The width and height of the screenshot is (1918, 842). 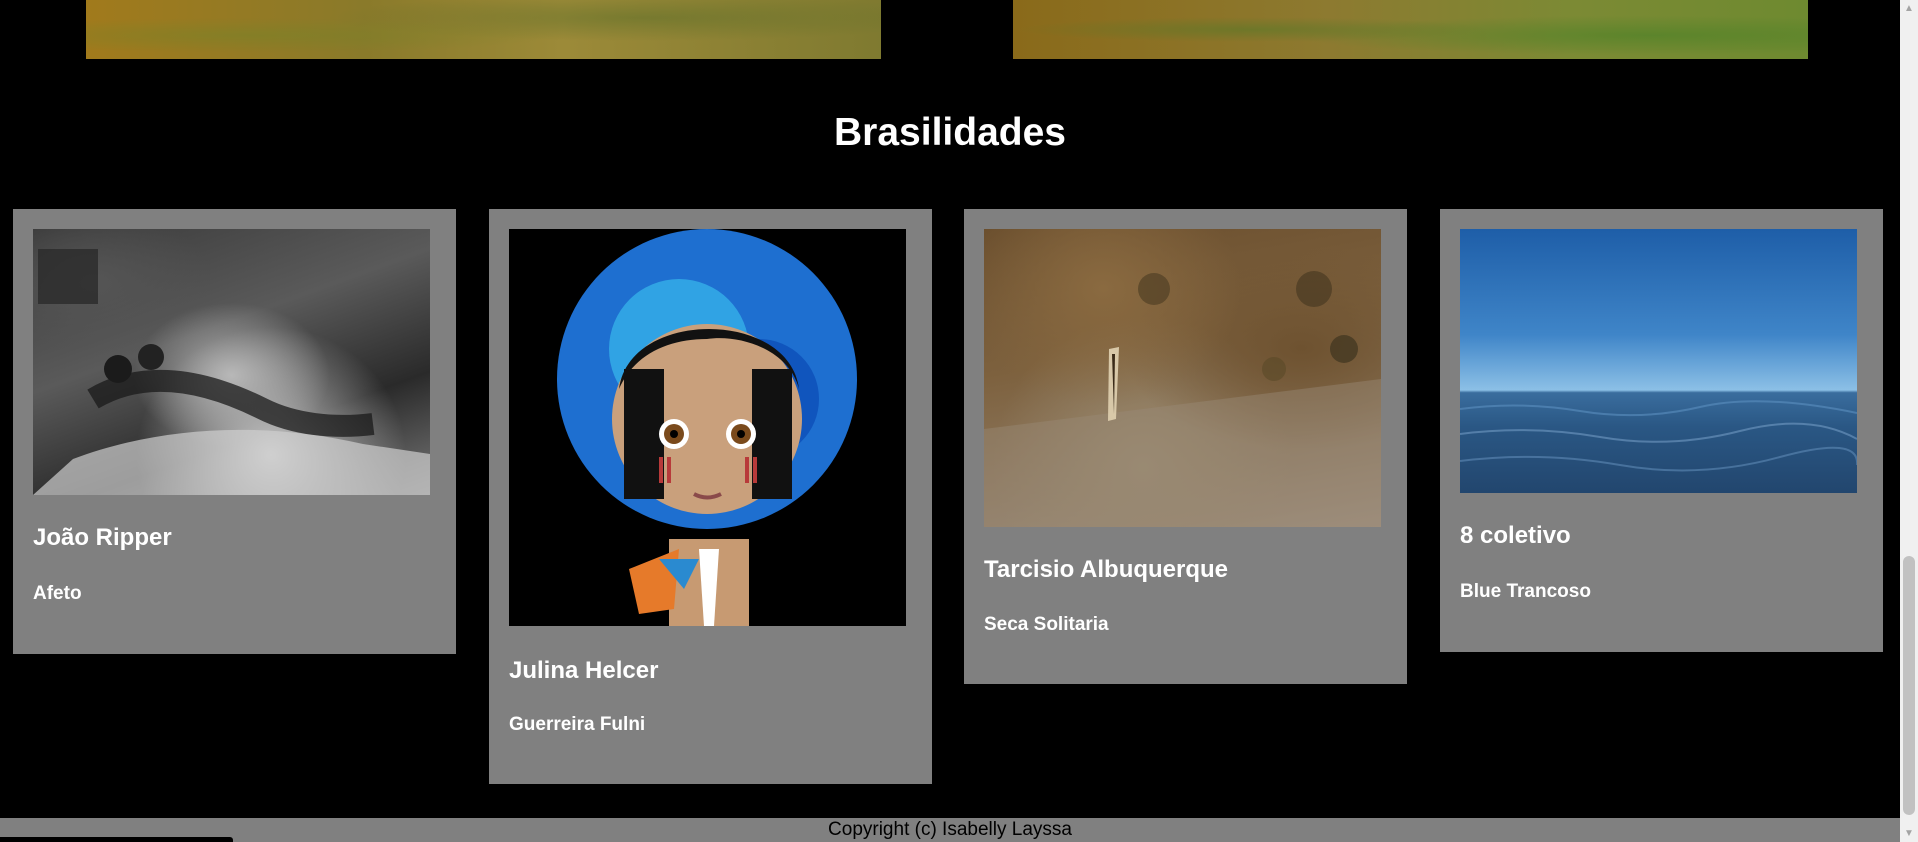 I want to click on artist-name: Julina Helcer, so click(x=584, y=670).